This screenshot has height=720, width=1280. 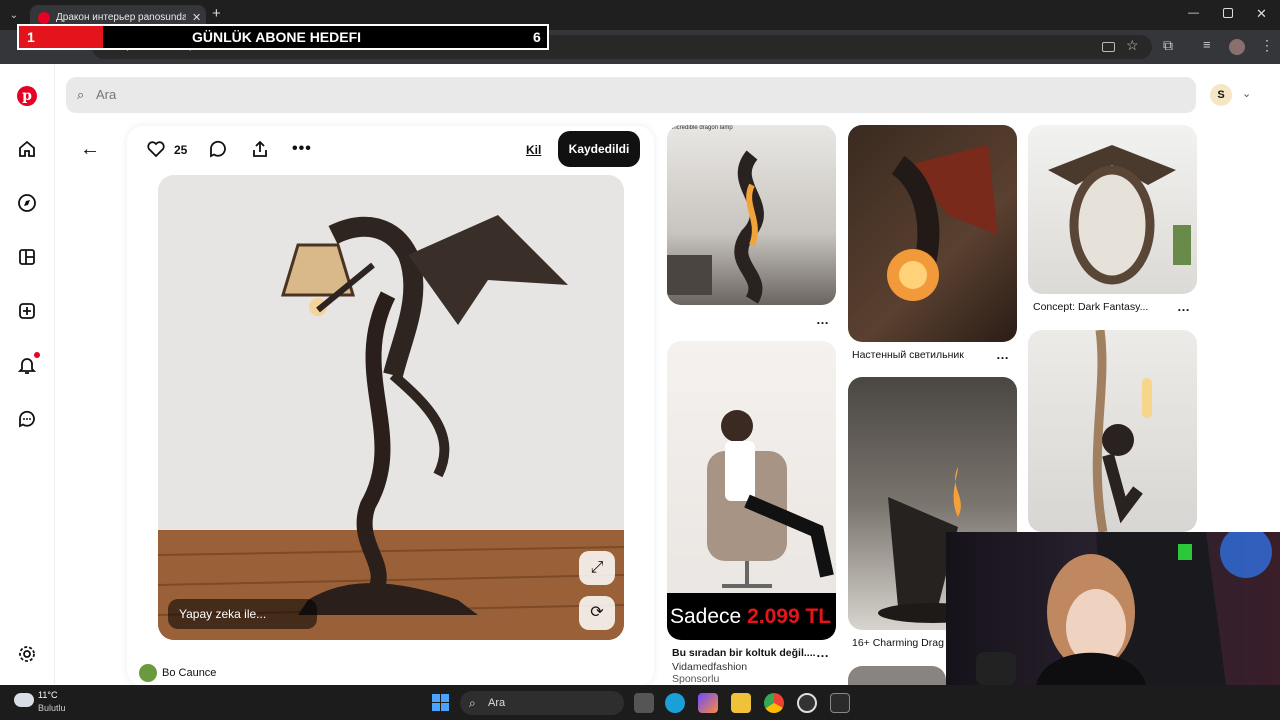 What do you see at coordinates (106, 94) in the screenshot?
I see `search-placeholder: Ara` at bounding box center [106, 94].